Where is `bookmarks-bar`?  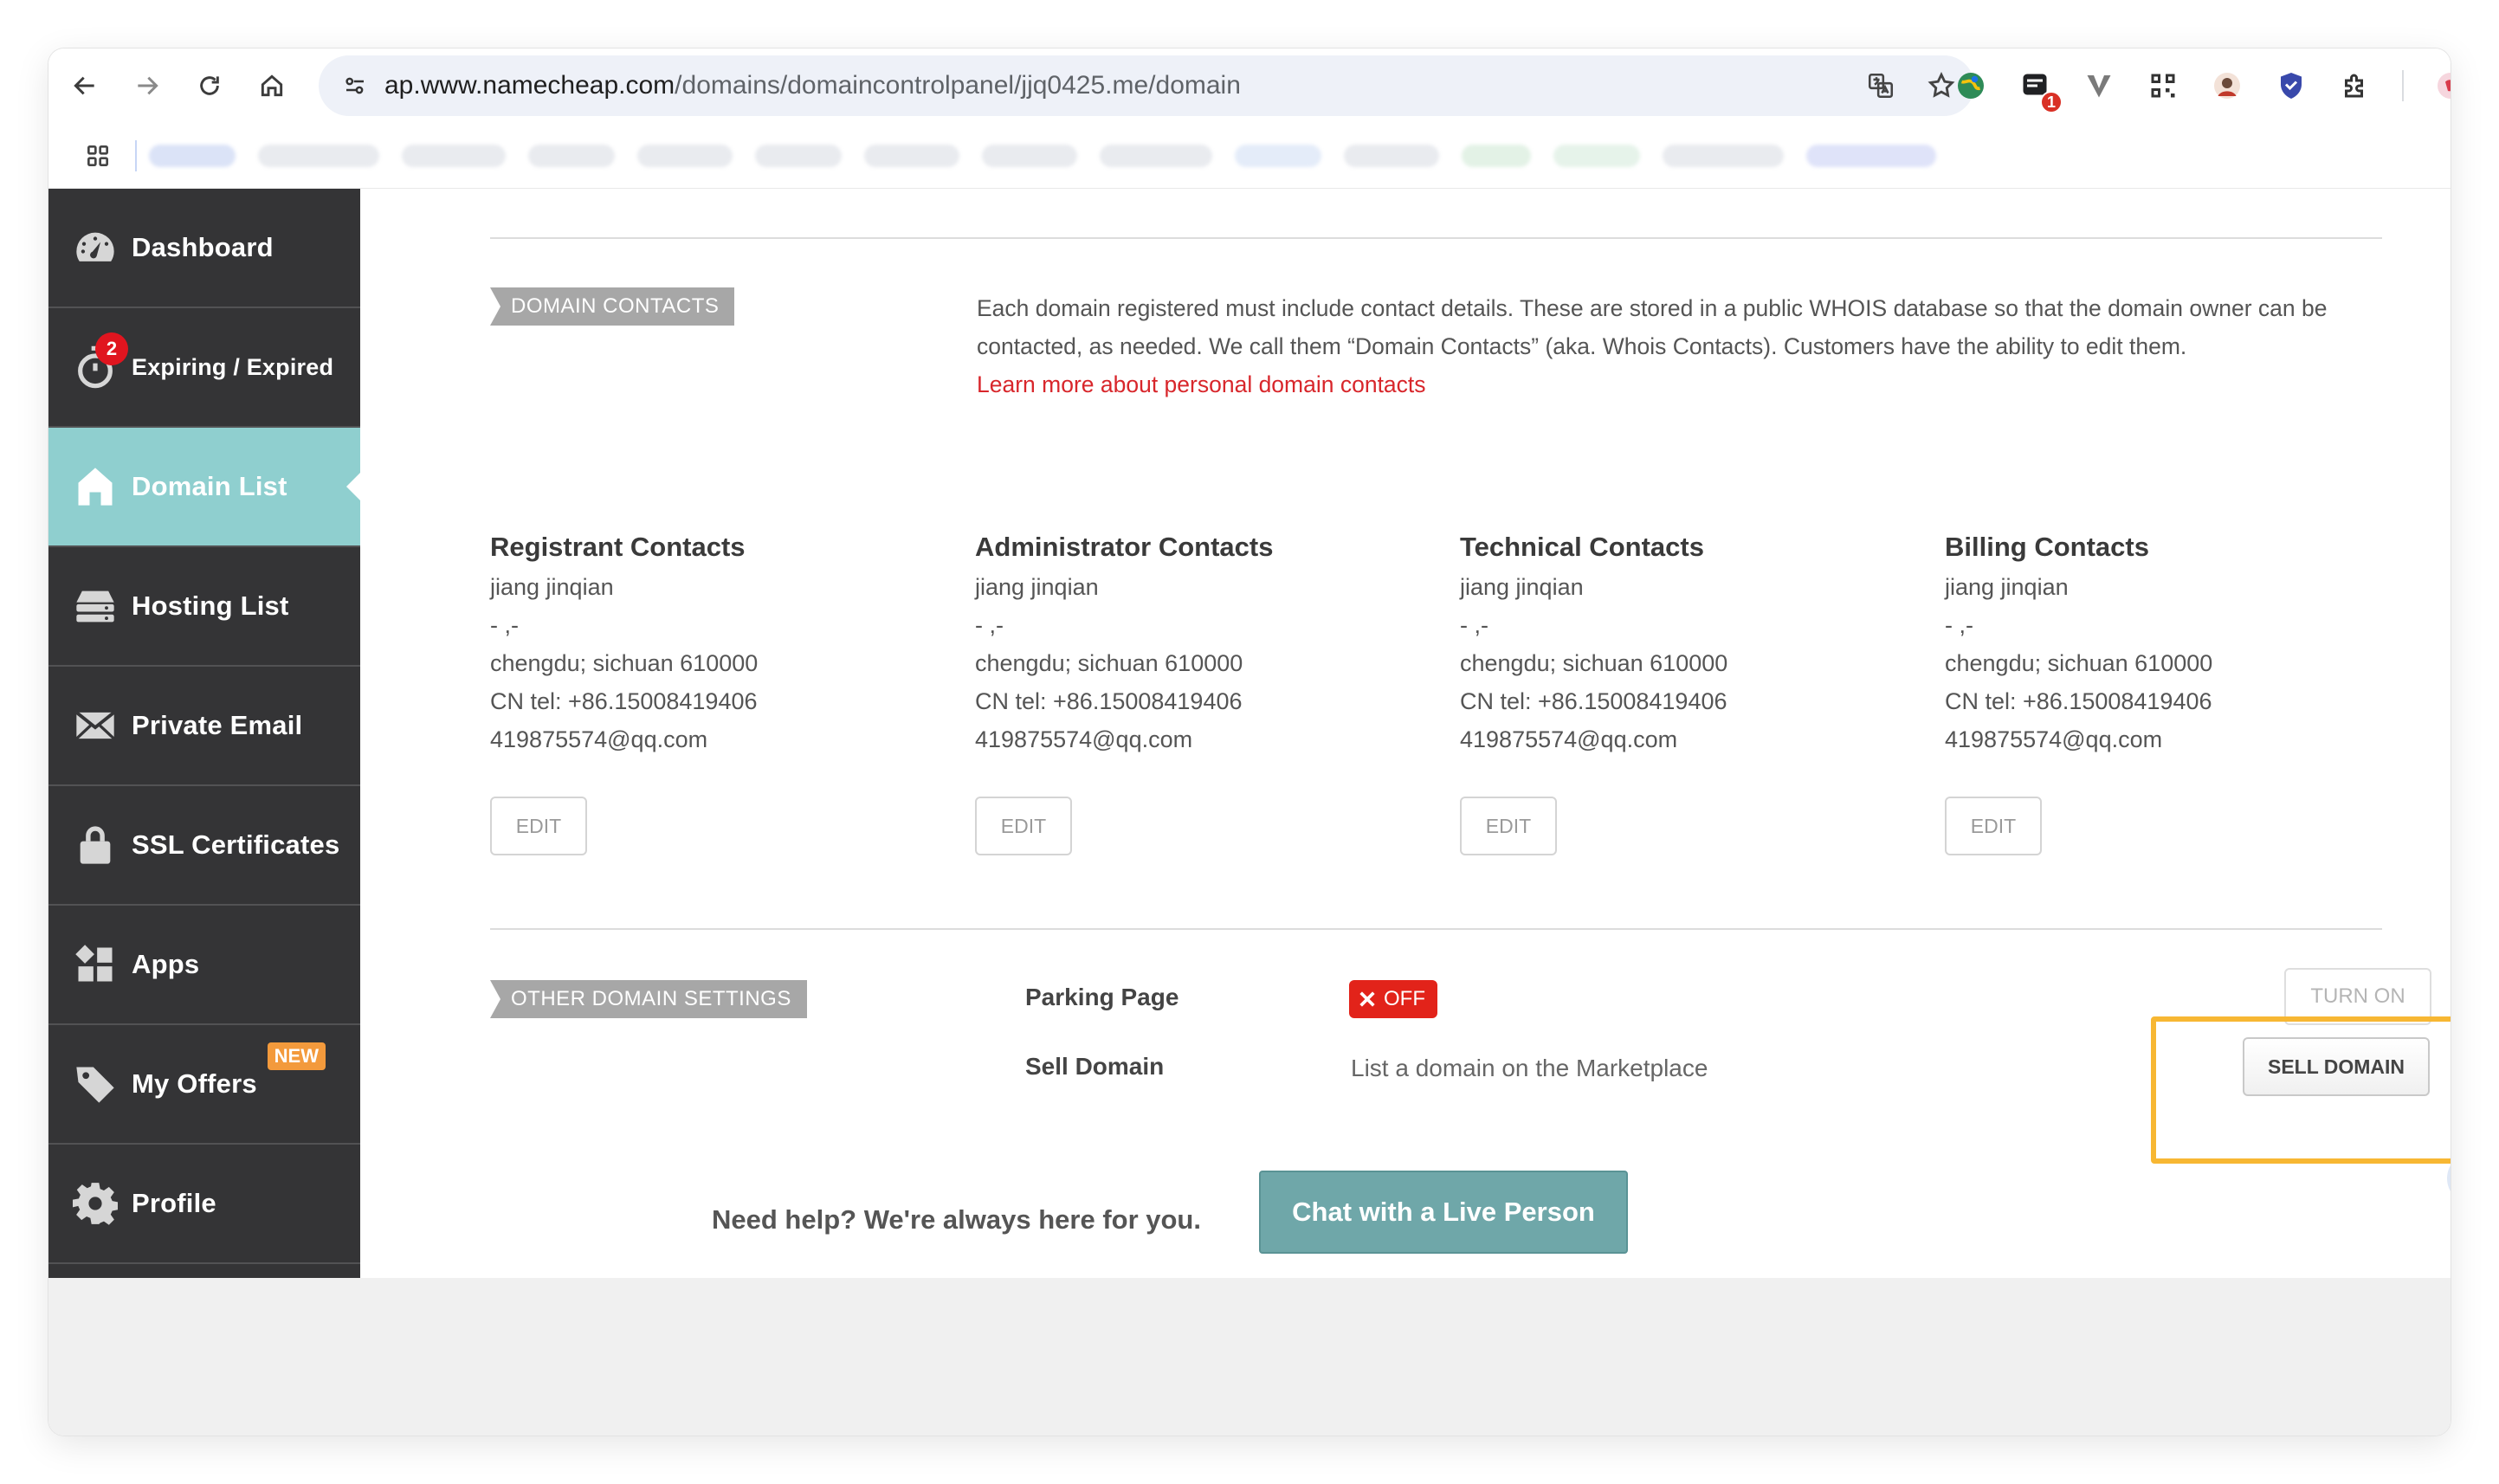
bookmarks-bar is located at coordinates (1249, 156).